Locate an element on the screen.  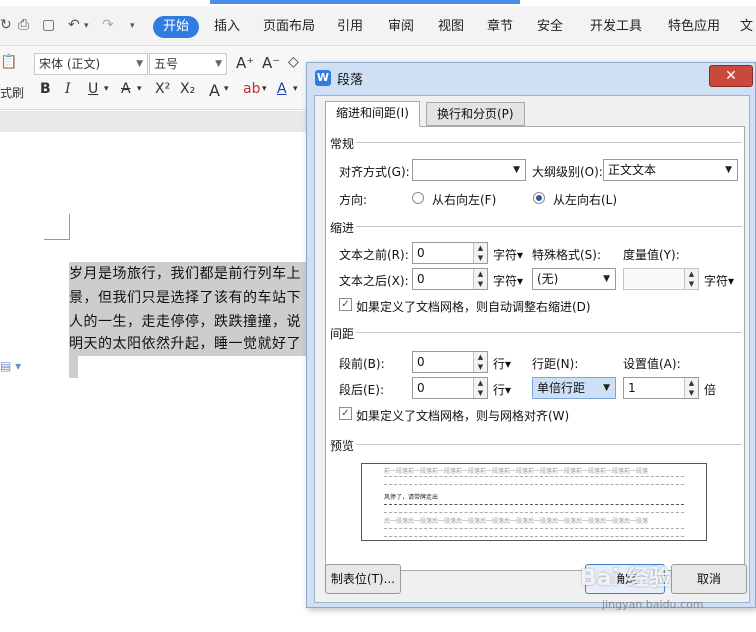
setting-value: 1 is located at coordinates (632, 388).